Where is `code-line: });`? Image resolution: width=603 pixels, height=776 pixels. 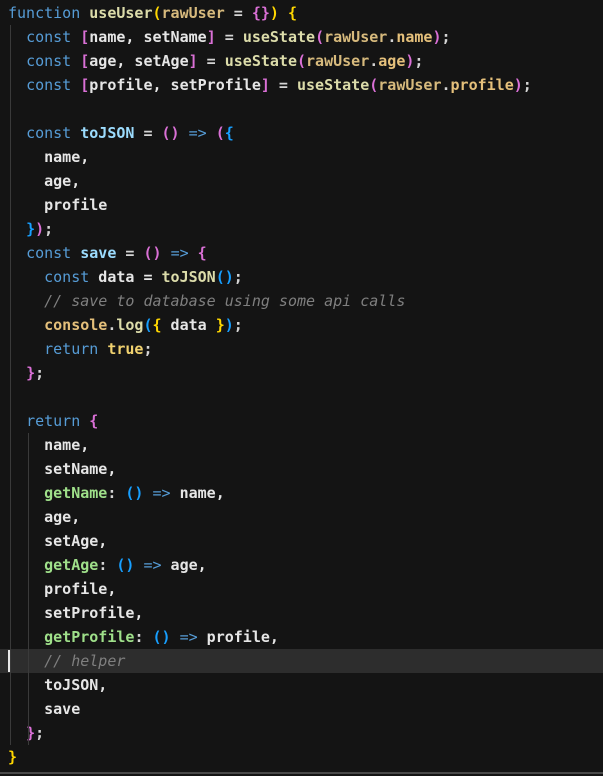 code-line: }); is located at coordinates (301, 229).